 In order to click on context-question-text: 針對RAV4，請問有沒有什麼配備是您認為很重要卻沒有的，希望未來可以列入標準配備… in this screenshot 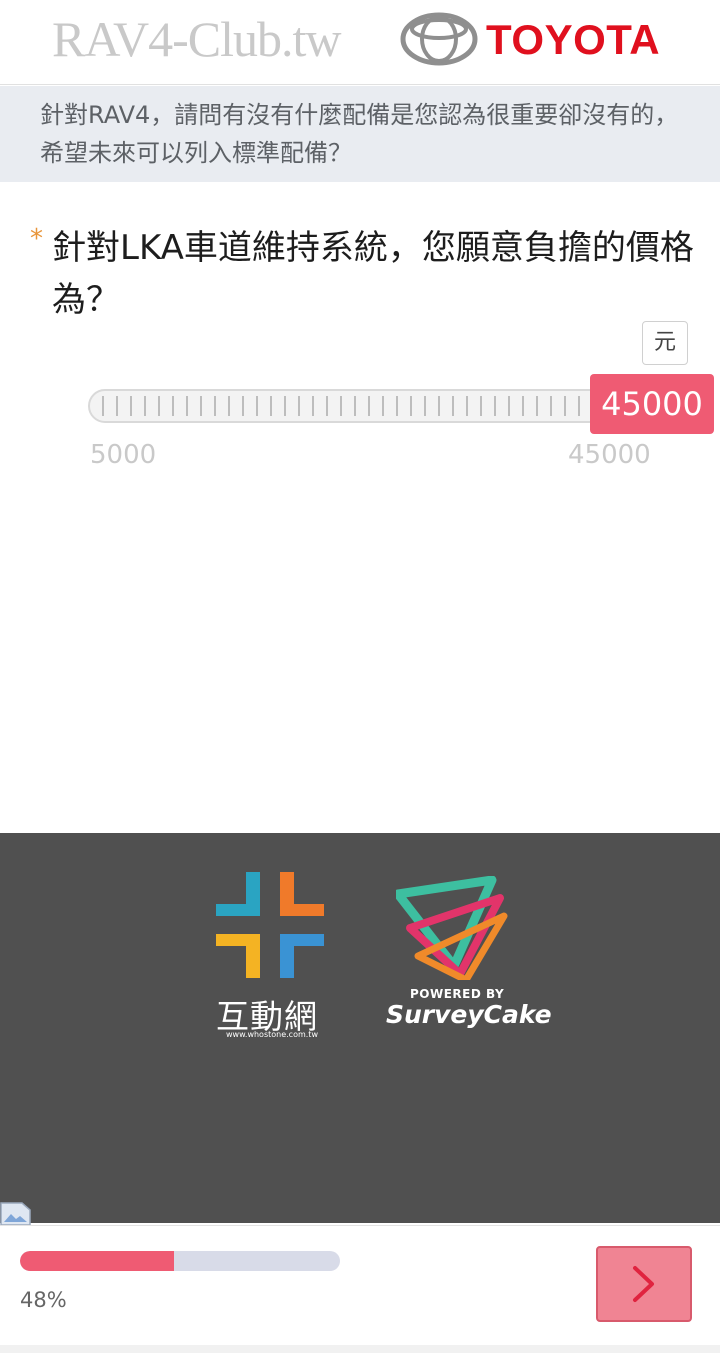, I will do `click(359, 134)`.